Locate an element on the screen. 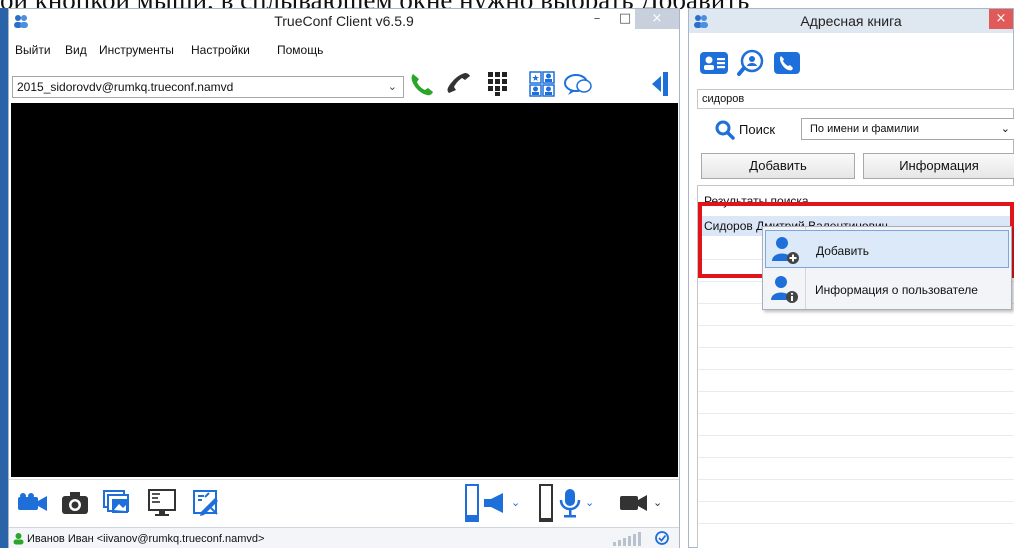 This screenshot has width=1014, height=548. bottom-toolbar: ⌄ ⌄ ⌄ is located at coordinates (344, 502).